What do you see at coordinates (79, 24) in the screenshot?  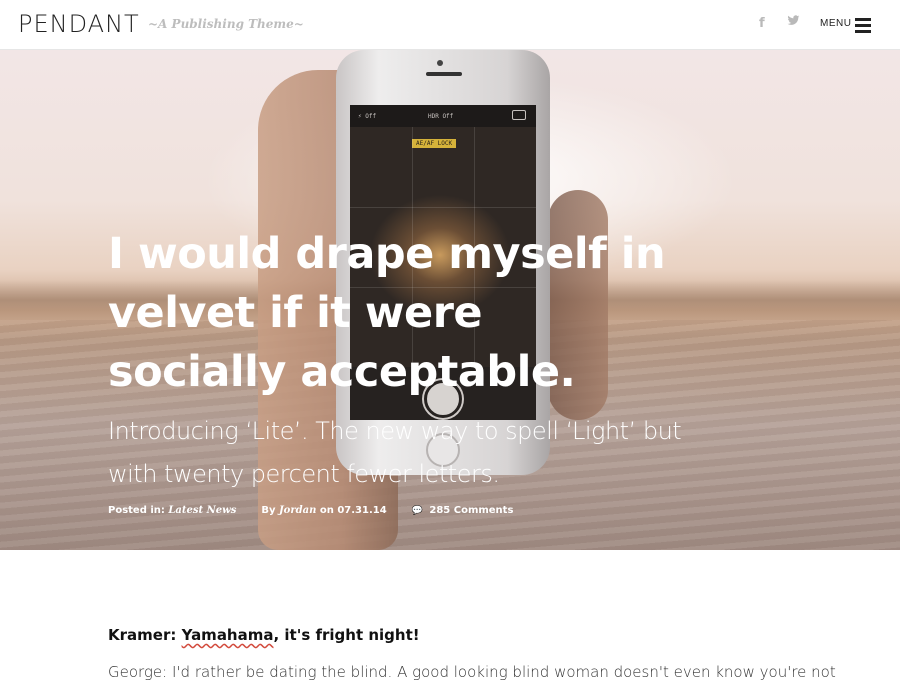 I see `site-logo: PENDANT` at bounding box center [79, 24].